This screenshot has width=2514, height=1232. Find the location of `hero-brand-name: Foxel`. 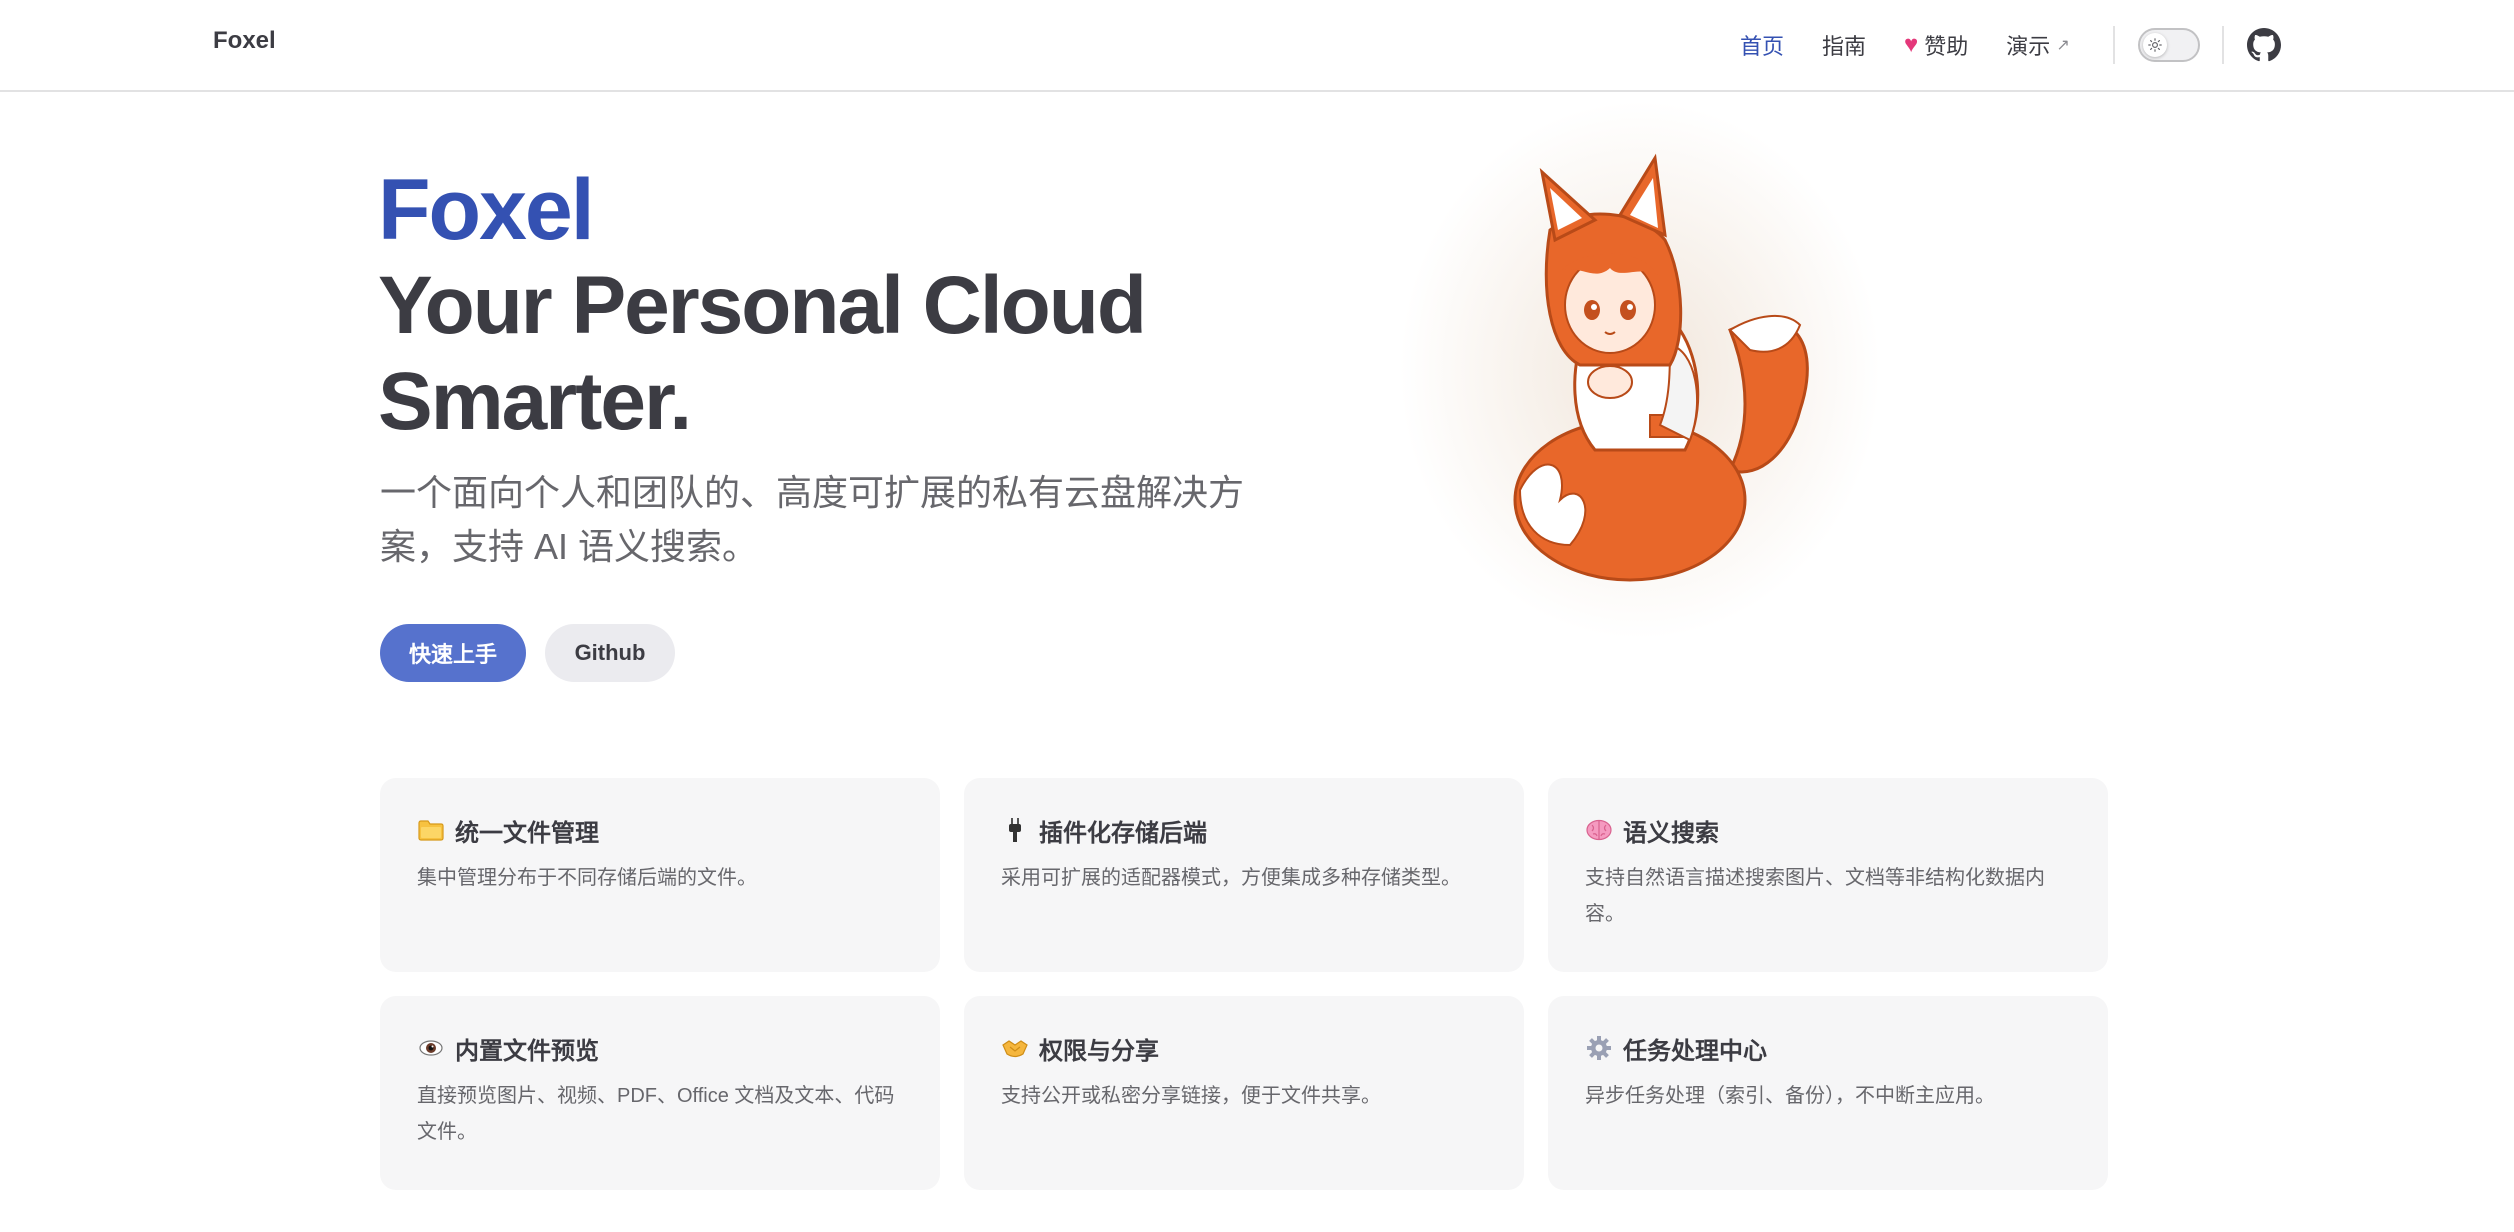

hero-brand-name: Foxel is located at coordinates (486, 210).